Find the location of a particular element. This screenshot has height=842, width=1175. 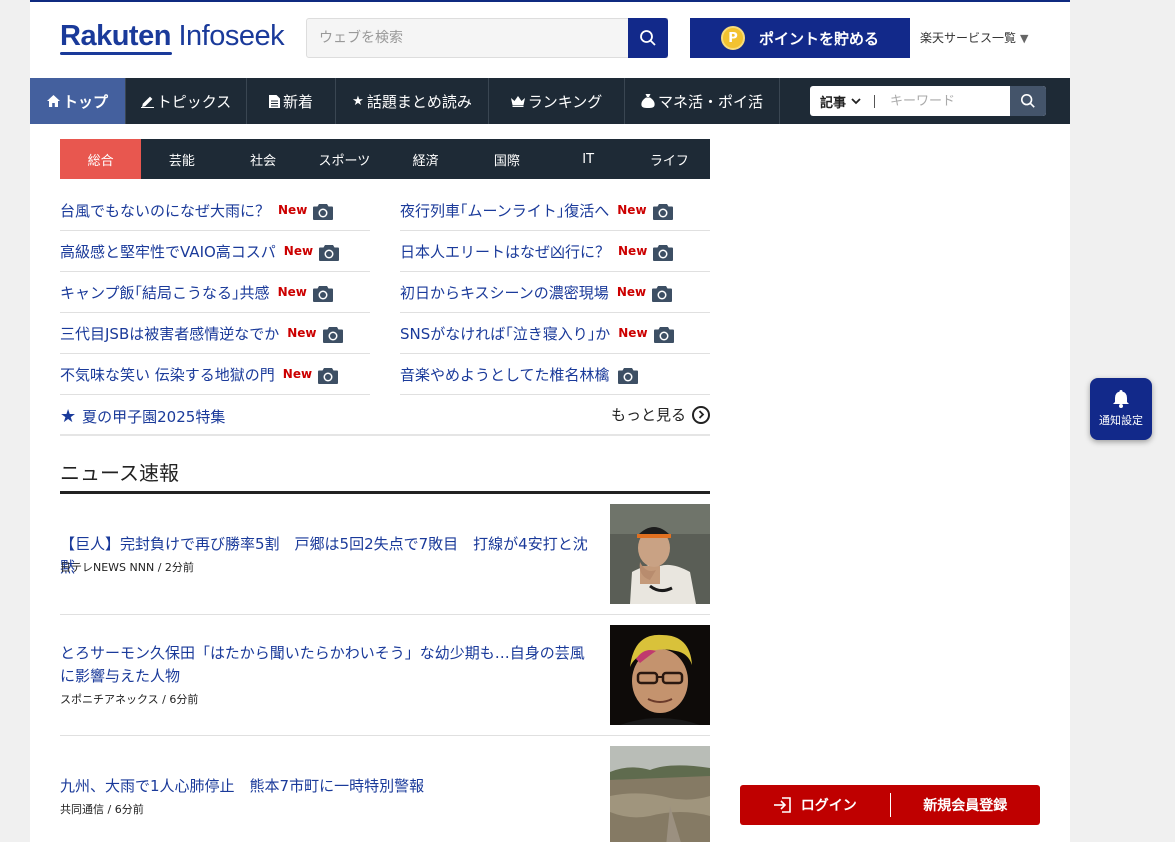

nav-item-new: 新着 is located at coordinates (291, 101).